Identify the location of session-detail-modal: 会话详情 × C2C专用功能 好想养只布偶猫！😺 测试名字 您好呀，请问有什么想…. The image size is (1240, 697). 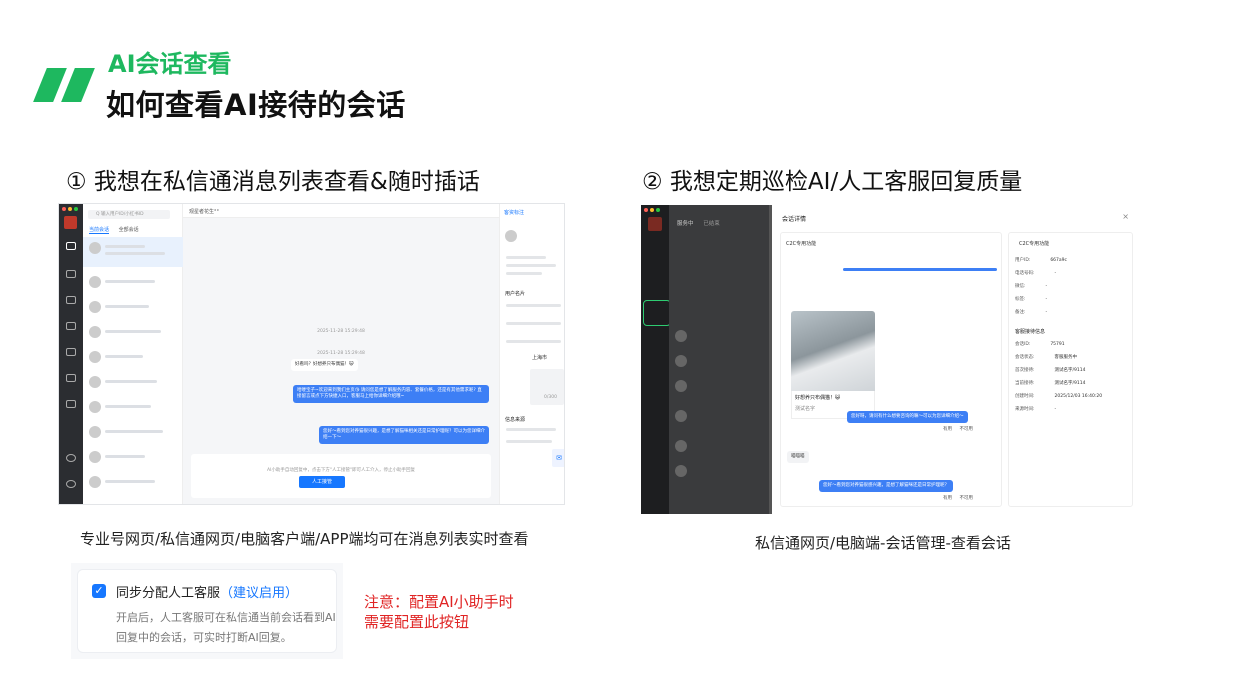
(955, 359).